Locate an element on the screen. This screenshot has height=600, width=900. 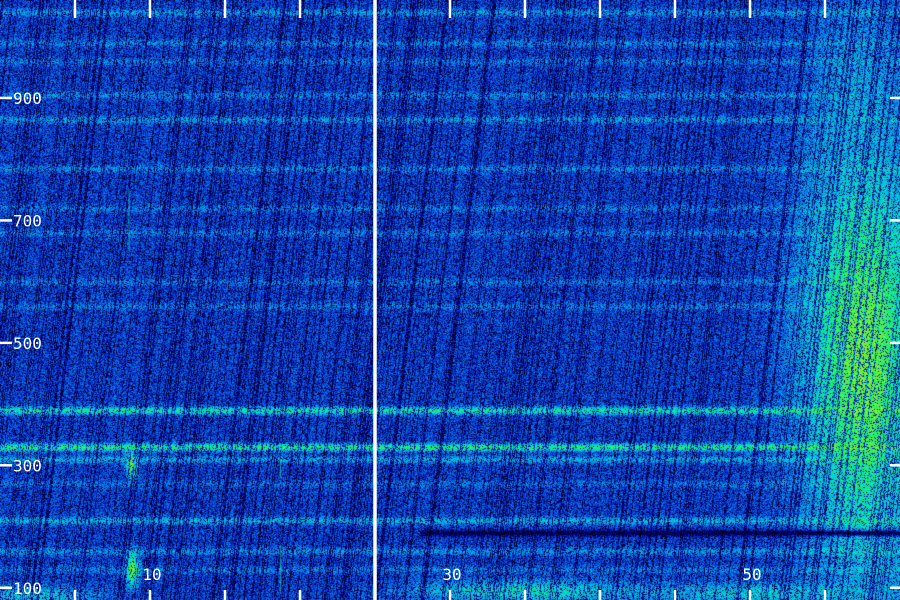
x-tick-label: 50 is located at coordinates (751, 574).